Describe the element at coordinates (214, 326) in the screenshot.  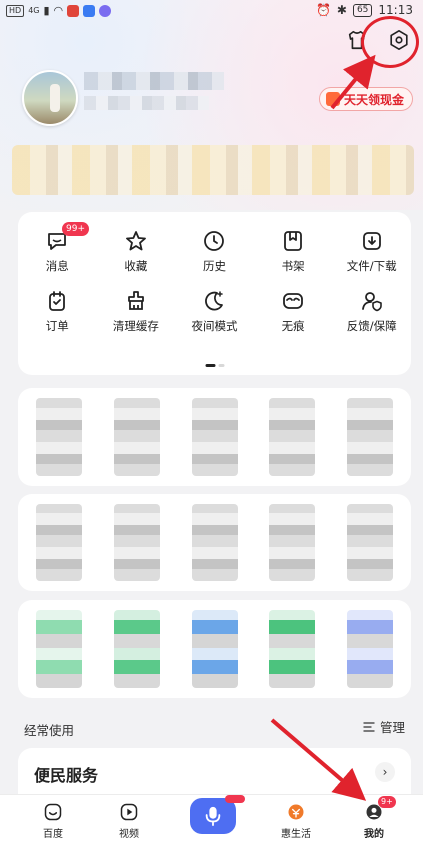
I see `grid-item-label: 夜间模式` at that location.